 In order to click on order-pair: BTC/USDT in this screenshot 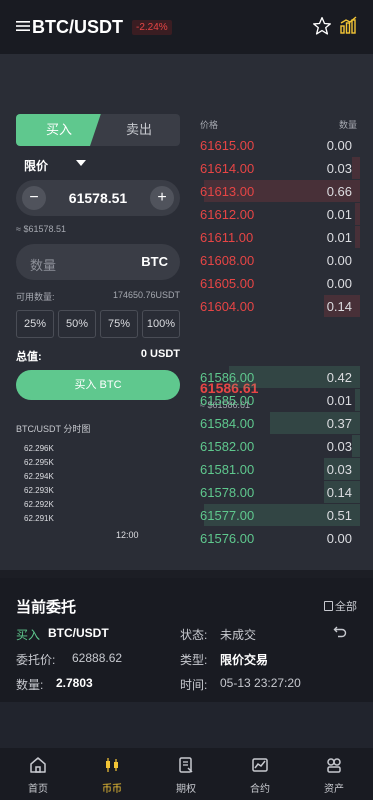, I will do `click(78, 633)`.